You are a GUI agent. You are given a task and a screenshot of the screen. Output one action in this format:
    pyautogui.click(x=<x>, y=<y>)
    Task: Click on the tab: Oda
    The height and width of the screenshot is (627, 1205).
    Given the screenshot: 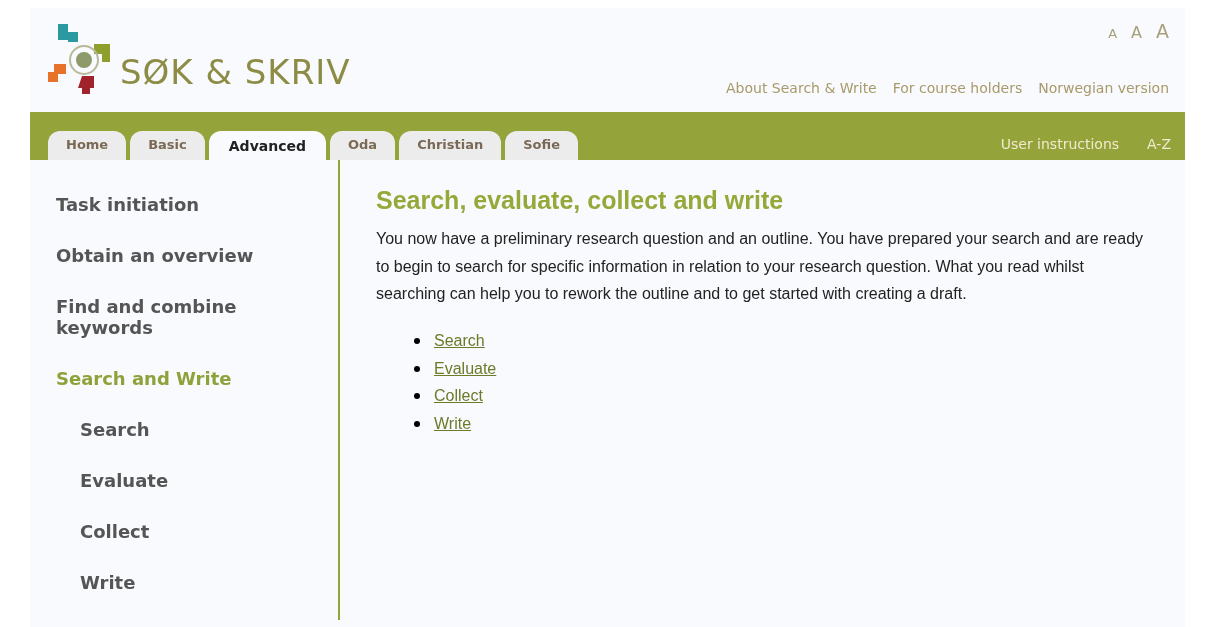 What is the action you would take?
    pyautogui.click(x=363, y=145)
    